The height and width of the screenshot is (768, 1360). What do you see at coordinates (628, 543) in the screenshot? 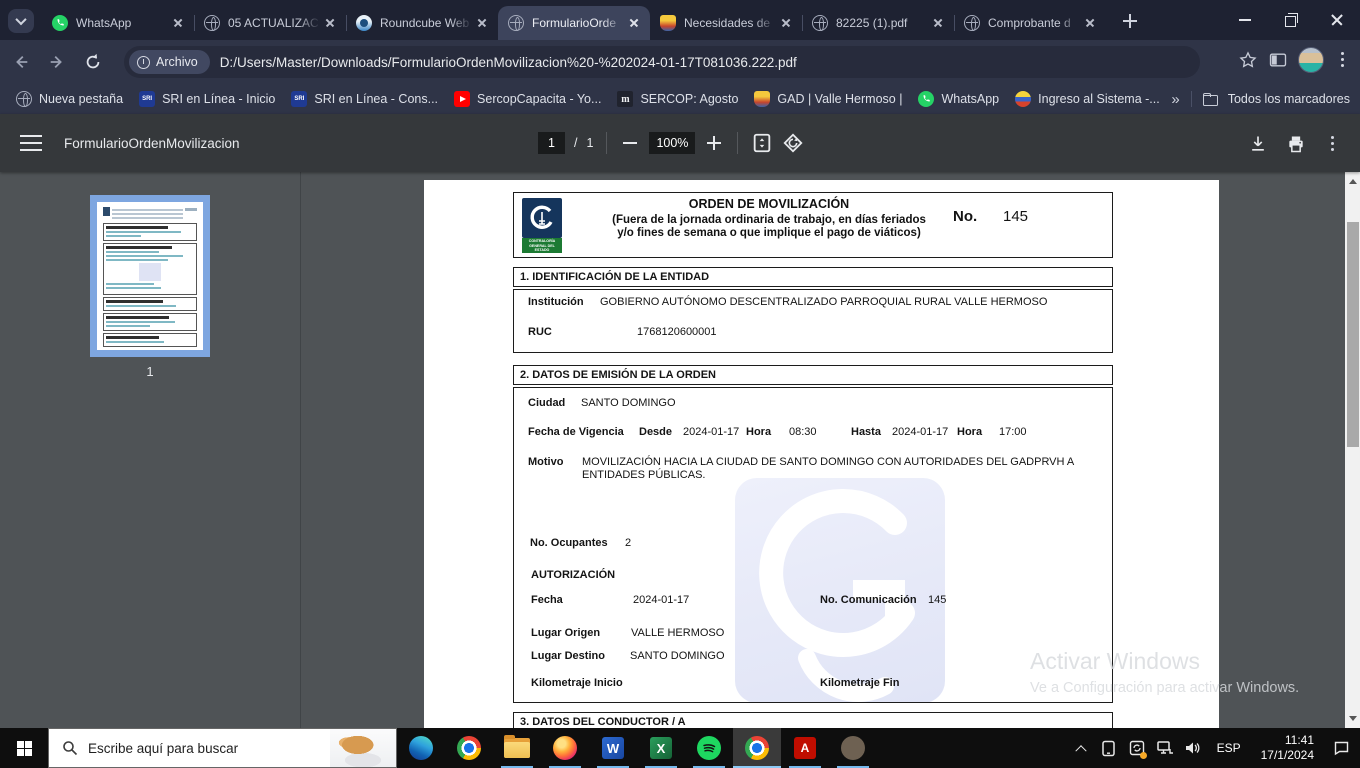
I see `ocupantes-value: 2` at bounding box center [628, 543].